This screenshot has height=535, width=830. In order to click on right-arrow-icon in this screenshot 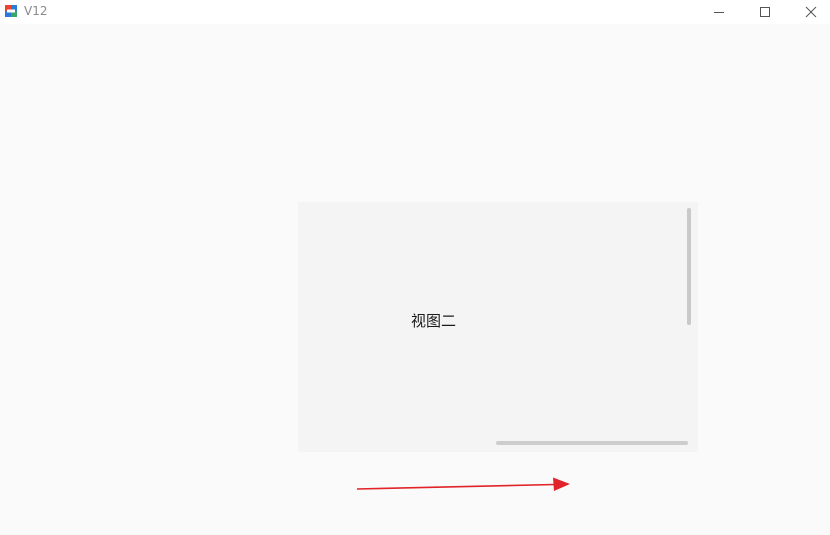, I will do `click(463, 484)`.